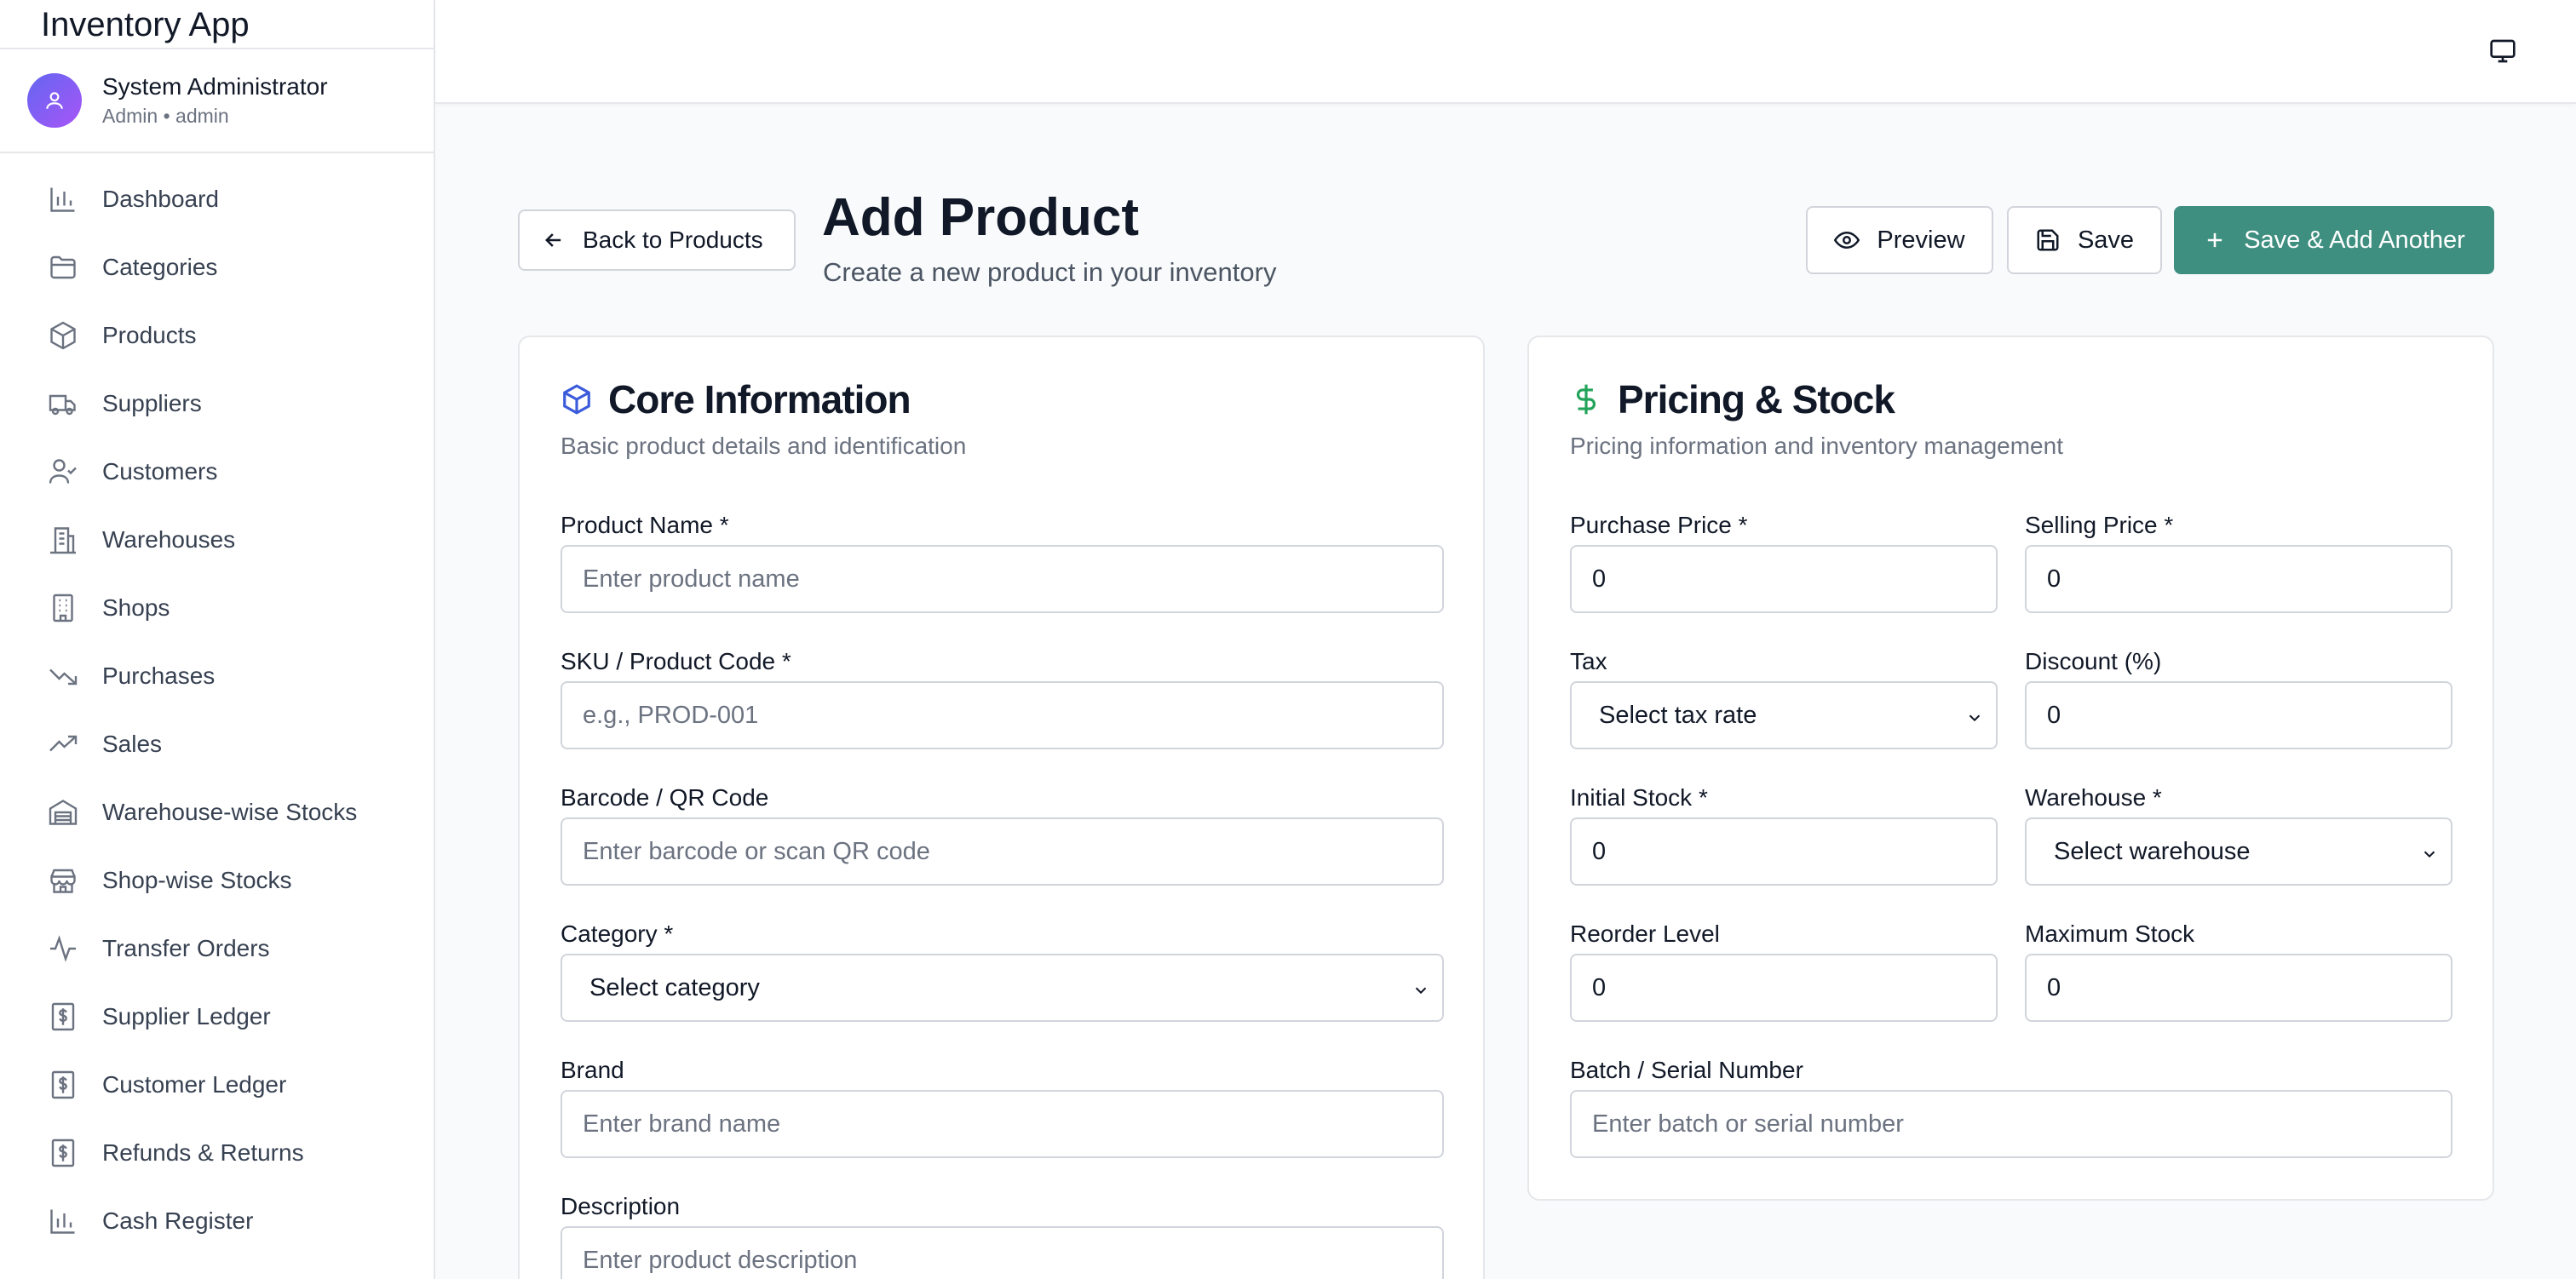  Describe the element at coordinates (1050, 272) in the screenshot. I see `page-subtitle: Create a new product in your inventory` at that location.